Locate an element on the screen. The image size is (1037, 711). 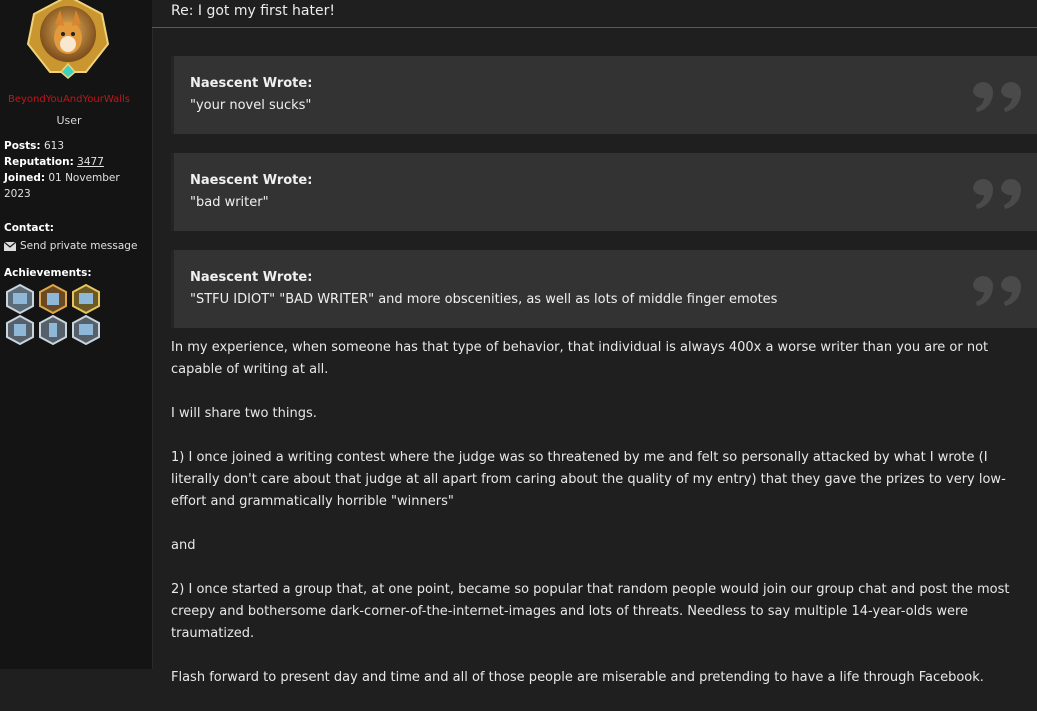
post-paragraph: and is located at coordinates (183, 545).